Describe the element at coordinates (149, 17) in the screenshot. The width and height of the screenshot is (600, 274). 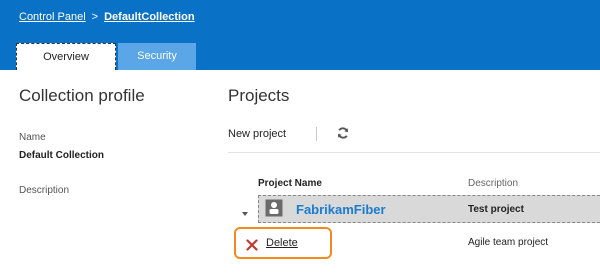
I see `breadcrumb-current-collection-link: DefaultCollection` at that location.